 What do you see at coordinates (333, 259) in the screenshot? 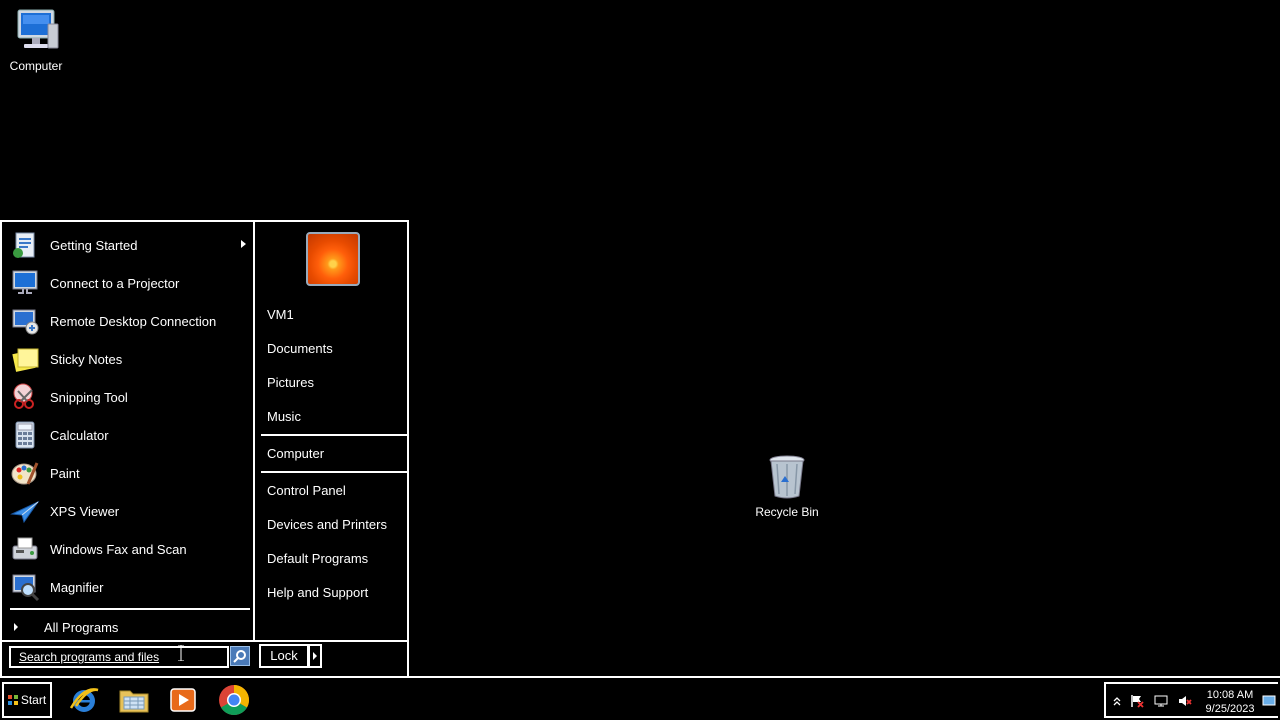
I see `user-picture-flower` at bounding box center [333, 259].